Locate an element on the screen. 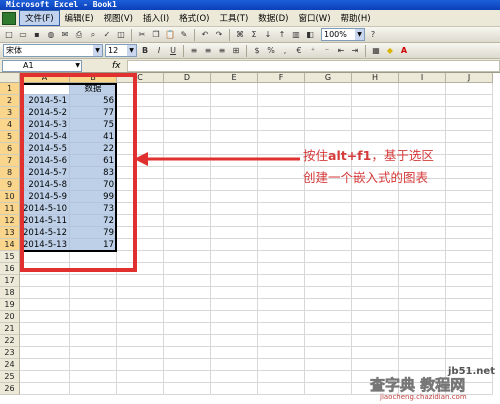  column-header: B is located at coordinates (93, 78).